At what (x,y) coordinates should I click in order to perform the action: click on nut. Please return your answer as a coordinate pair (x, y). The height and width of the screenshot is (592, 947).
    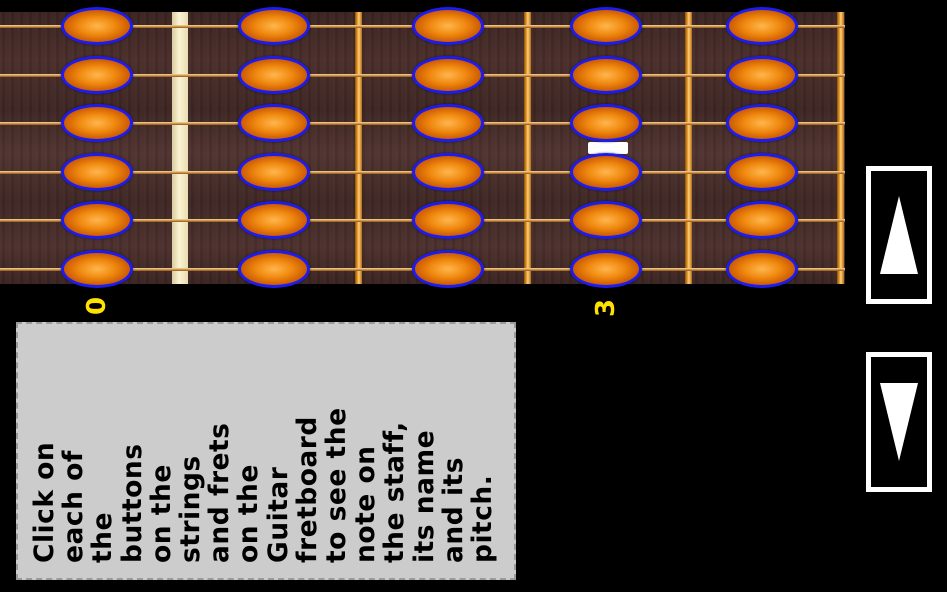
    Looking at the image, I should click on (180, 148).